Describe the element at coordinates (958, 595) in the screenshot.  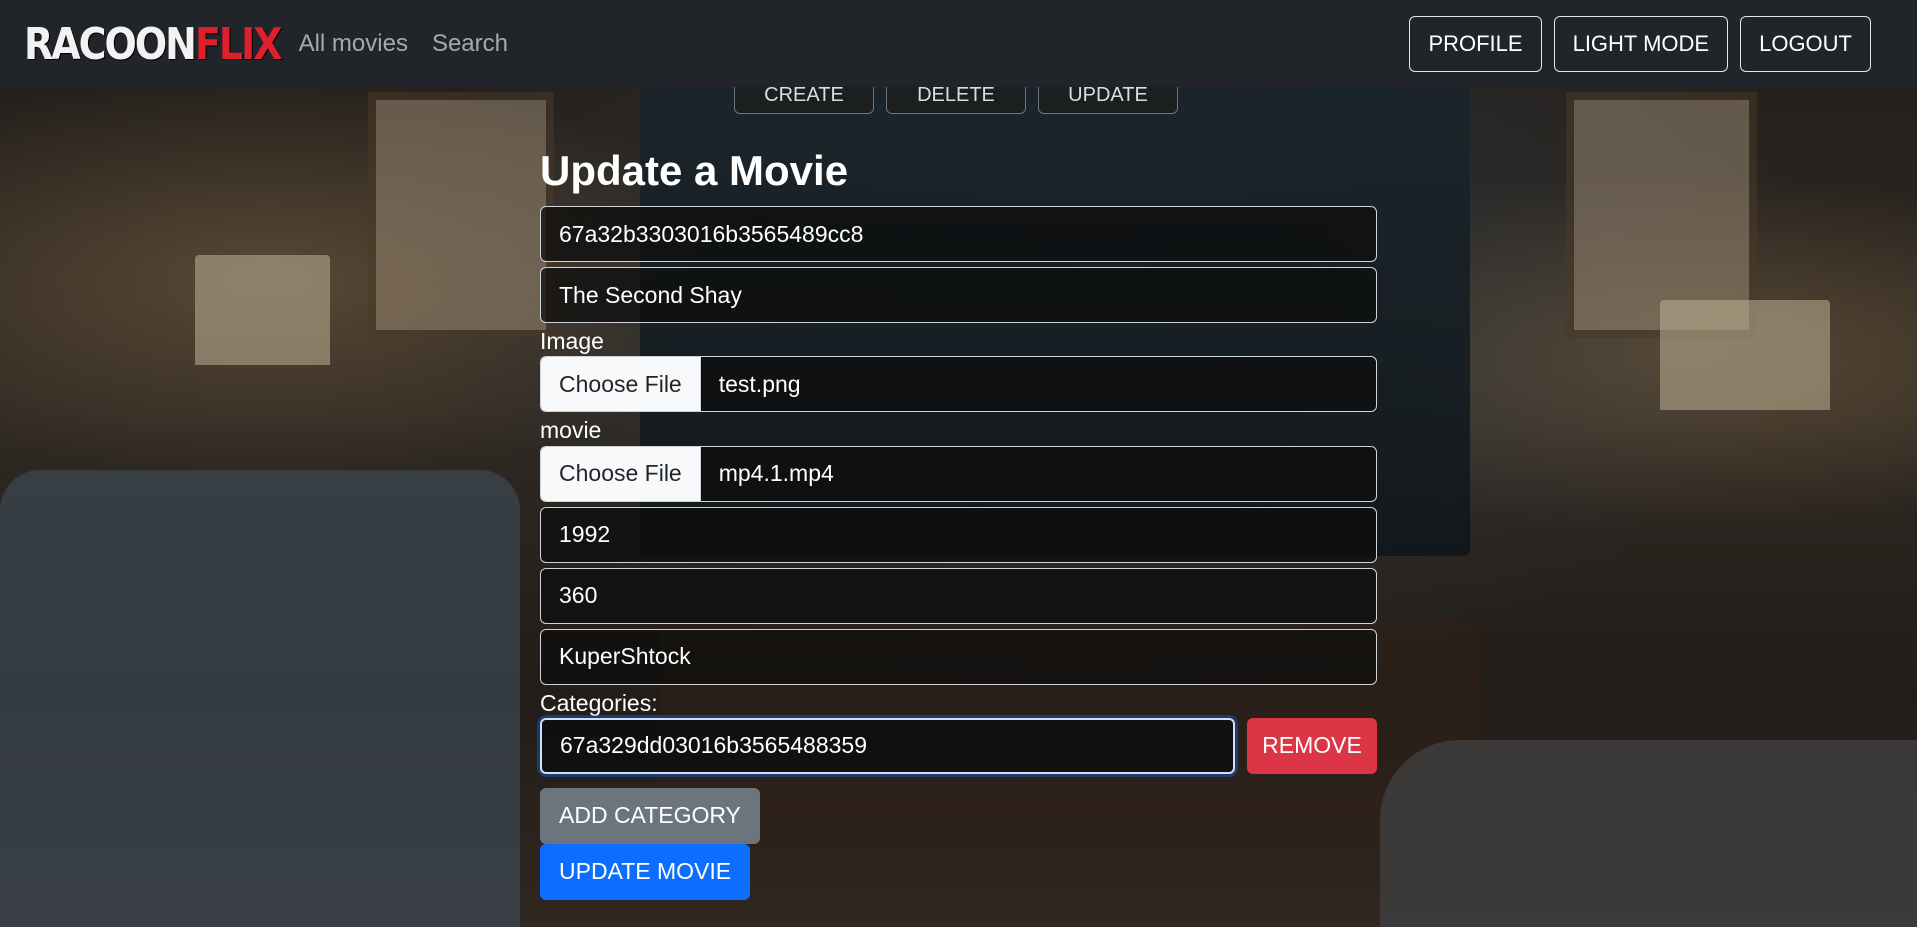
I see `duration-input: 360` at that location.